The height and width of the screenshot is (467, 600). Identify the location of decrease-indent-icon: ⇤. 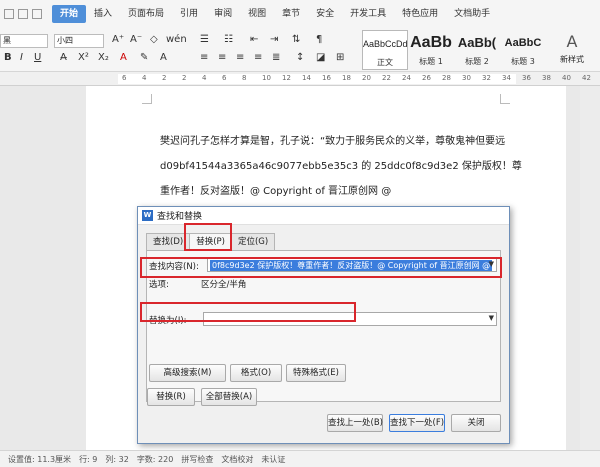
(254, 39).